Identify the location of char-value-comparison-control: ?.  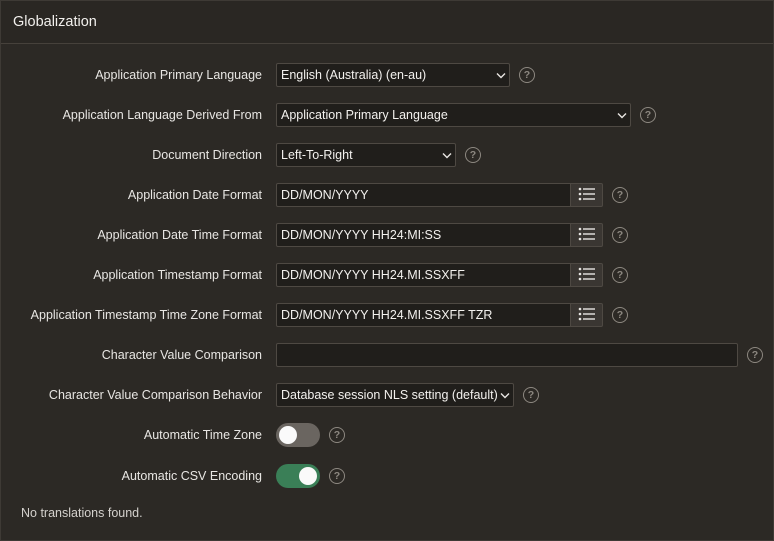
(519, 355).